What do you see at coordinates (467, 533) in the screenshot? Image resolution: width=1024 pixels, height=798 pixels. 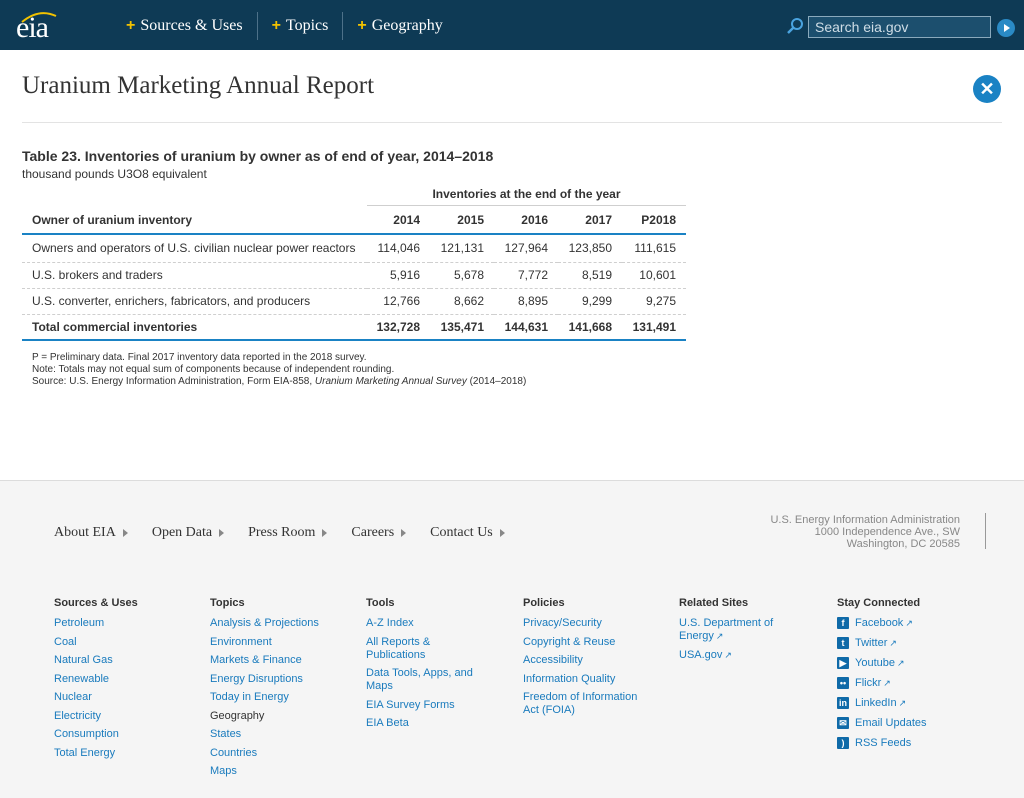 I see `footer-nav-contact: Contact Us` at bounding box center [467, 533].